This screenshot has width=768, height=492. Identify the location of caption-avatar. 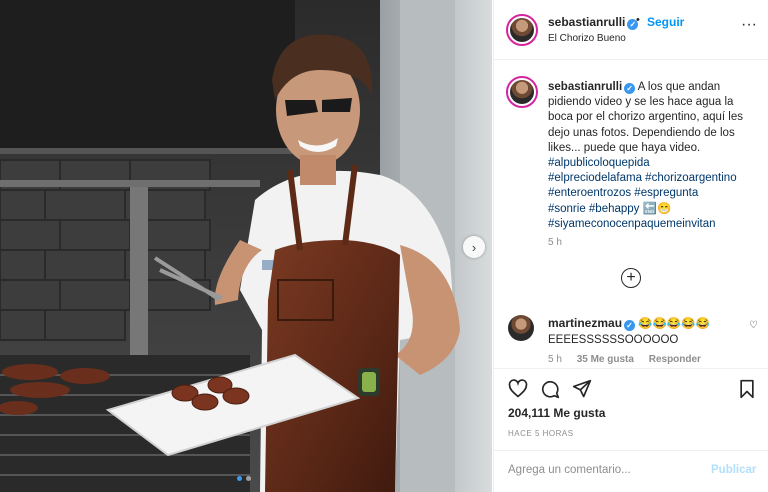
(522, 92).